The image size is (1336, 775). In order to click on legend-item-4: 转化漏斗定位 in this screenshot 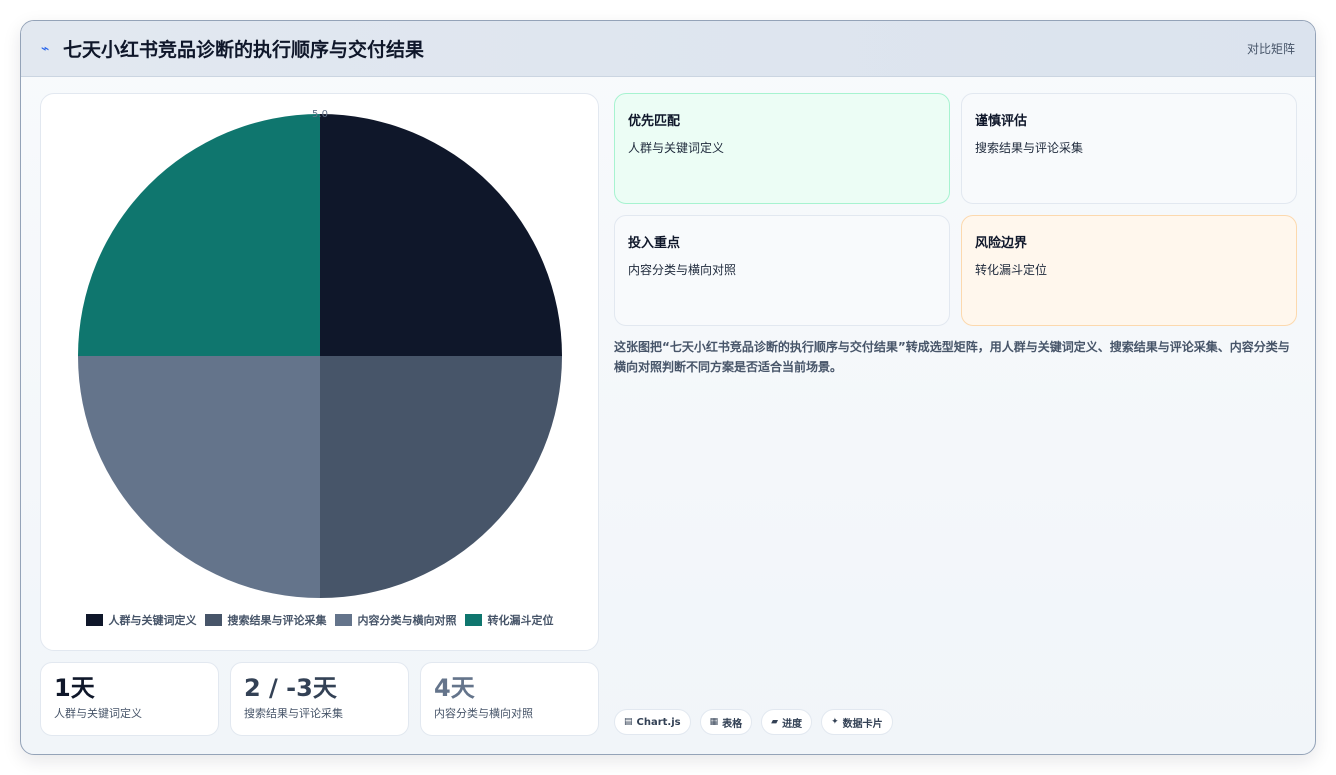, I will do `click(509, 620)`.